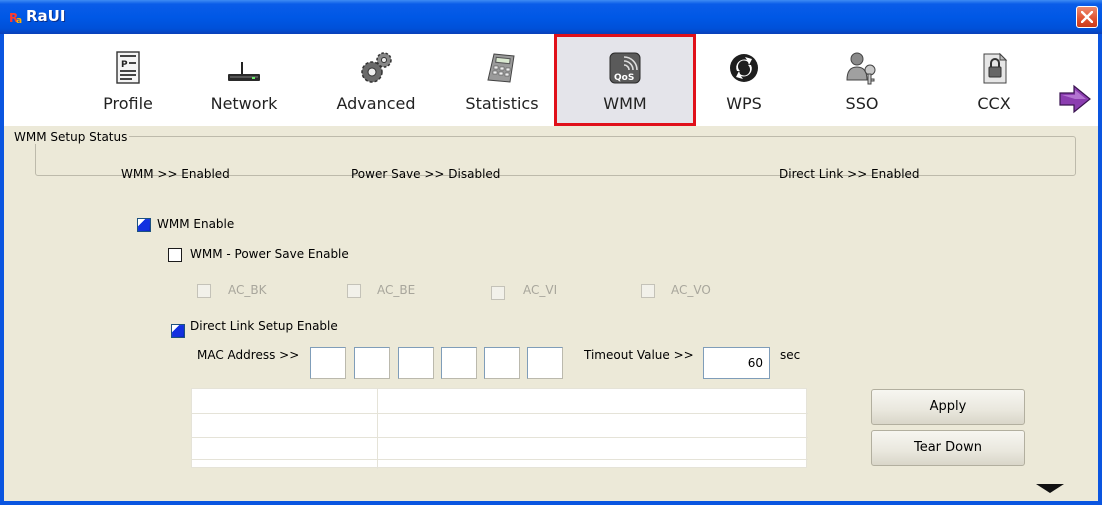 This screenshot has height=505, width=1102. What do you see at coordinates (540, 290) in the screenshot?
I see `ac-vi-label: AC_VI` at bounding box center [540, 290].